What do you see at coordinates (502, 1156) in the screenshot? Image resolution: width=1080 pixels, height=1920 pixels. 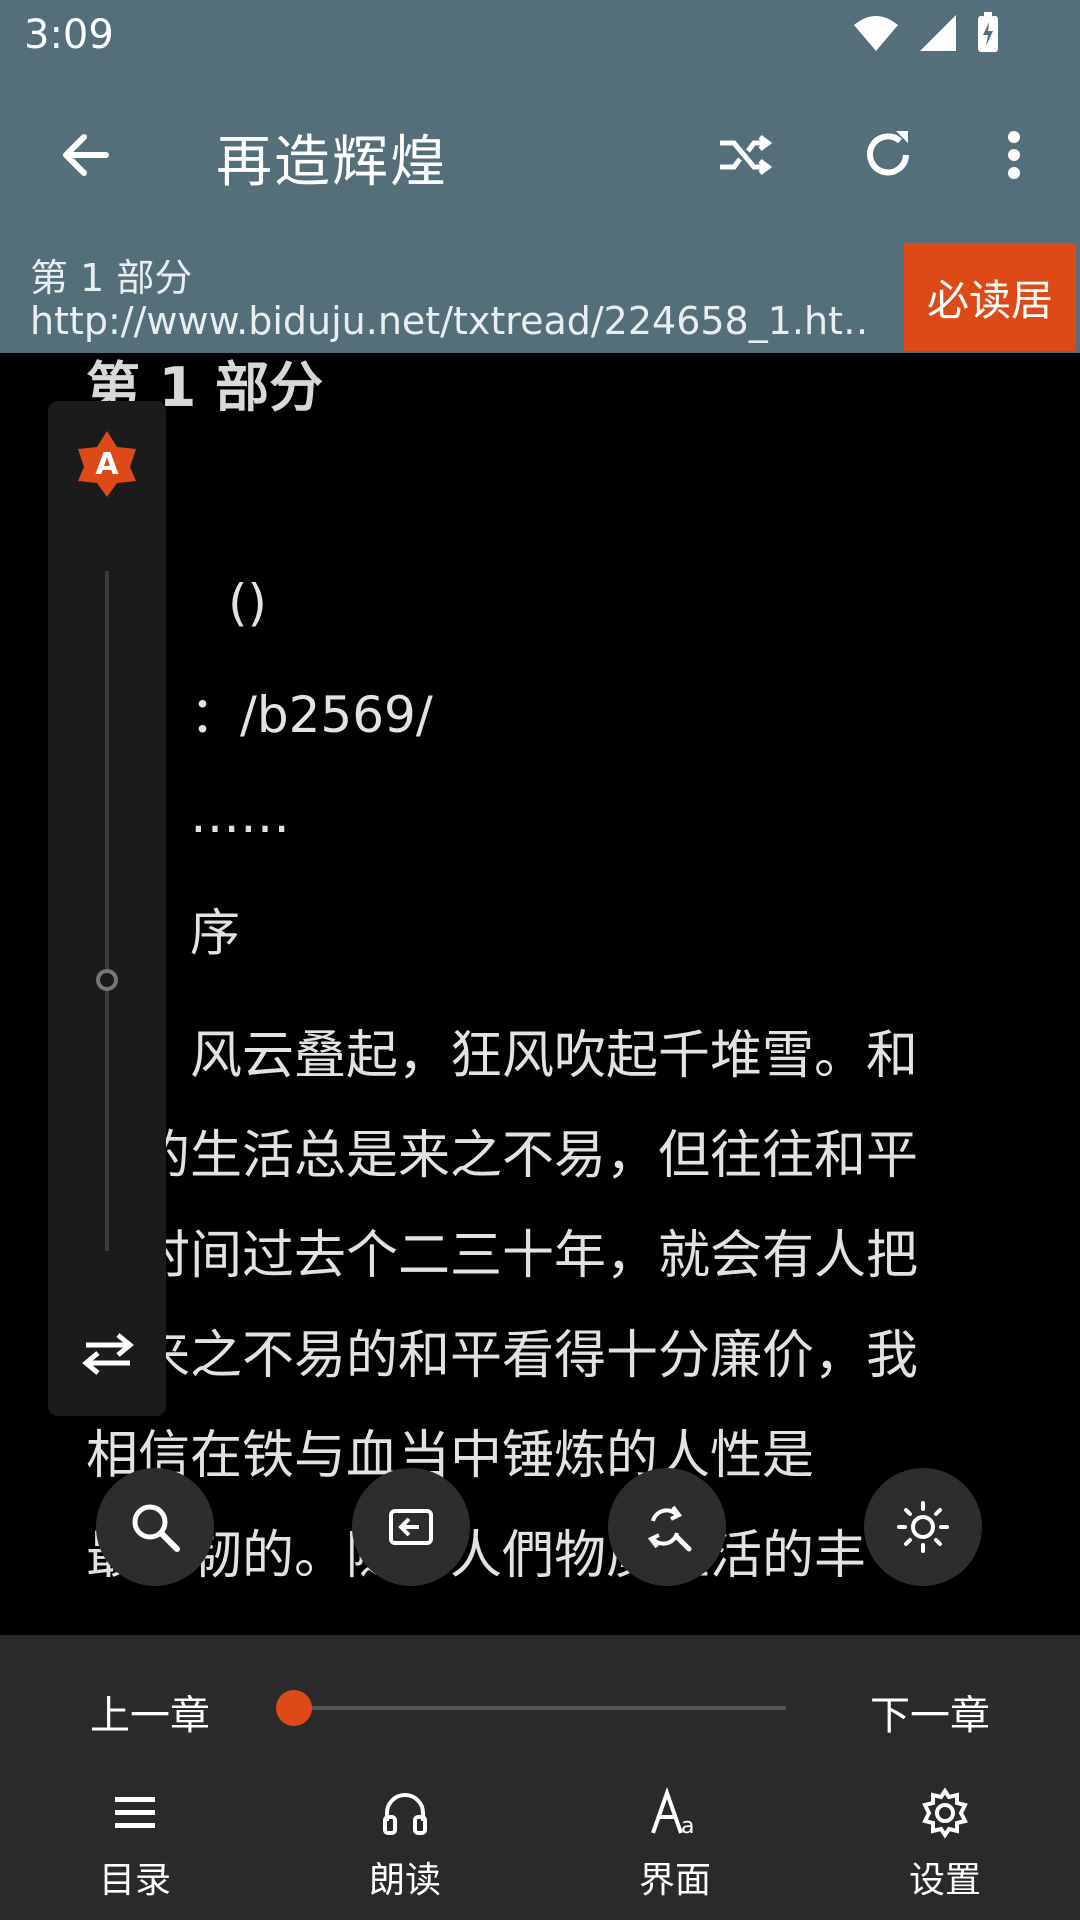 I see `paragraph-line: 平的生活总是来之不易，但往往和平` at bounding box center [502, 1156].